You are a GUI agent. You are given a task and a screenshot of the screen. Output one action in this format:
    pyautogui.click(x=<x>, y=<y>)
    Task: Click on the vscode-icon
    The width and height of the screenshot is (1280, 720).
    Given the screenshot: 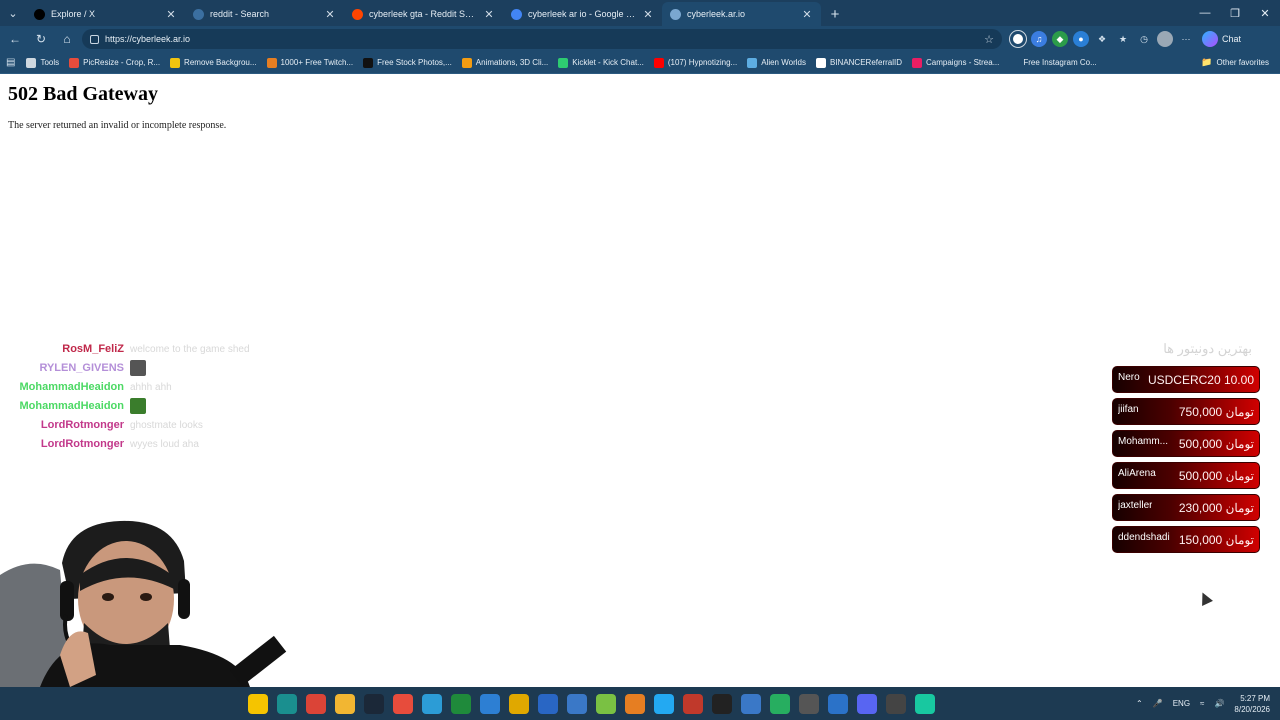 What is the action you would take?
    pyautogui.click(x=664, y=703)
    